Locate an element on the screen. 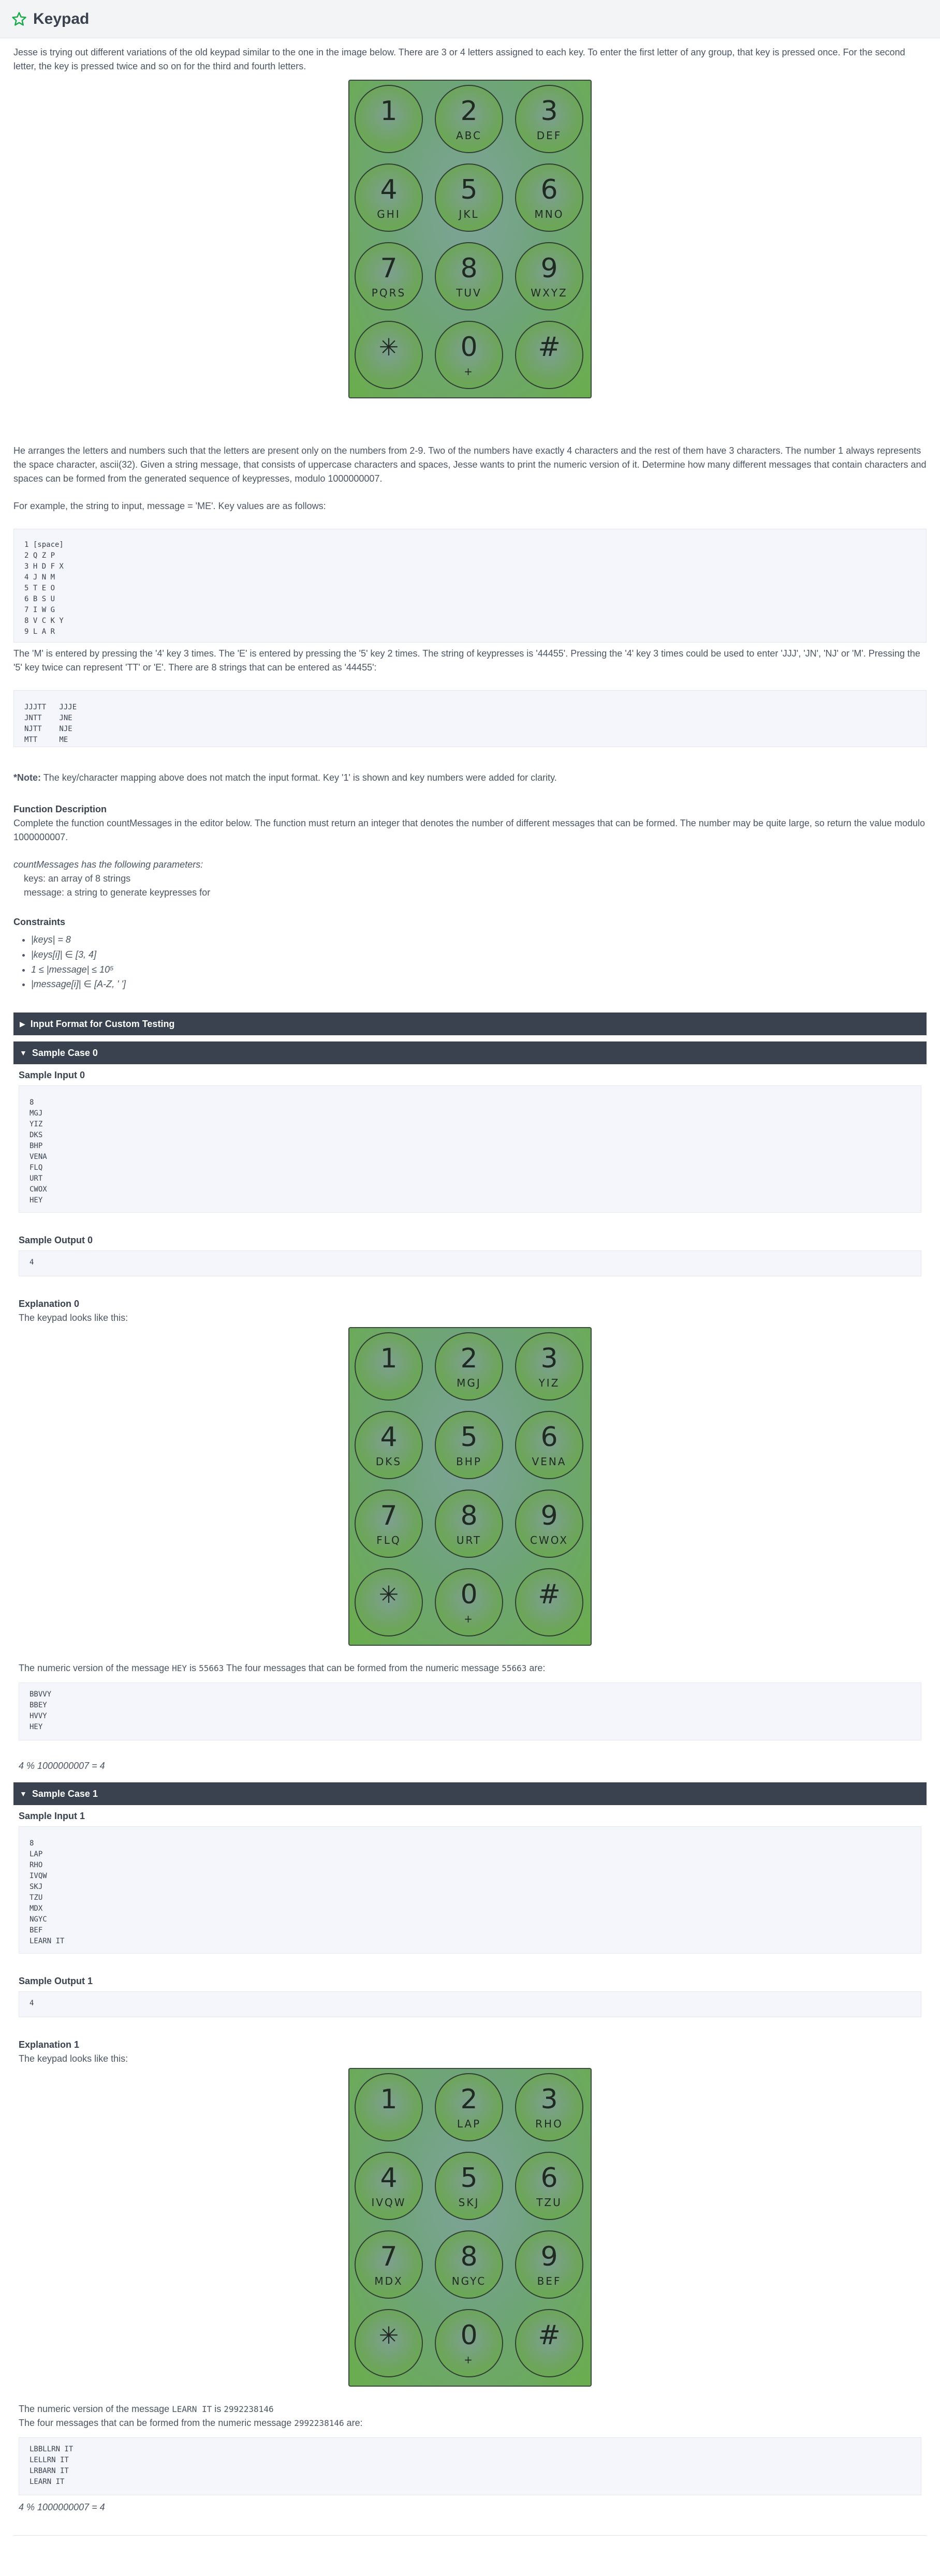 Image resolution: width=940 pixels, height=2576 pixels. key-letters: DKS is located at coordinates (388, 1461).